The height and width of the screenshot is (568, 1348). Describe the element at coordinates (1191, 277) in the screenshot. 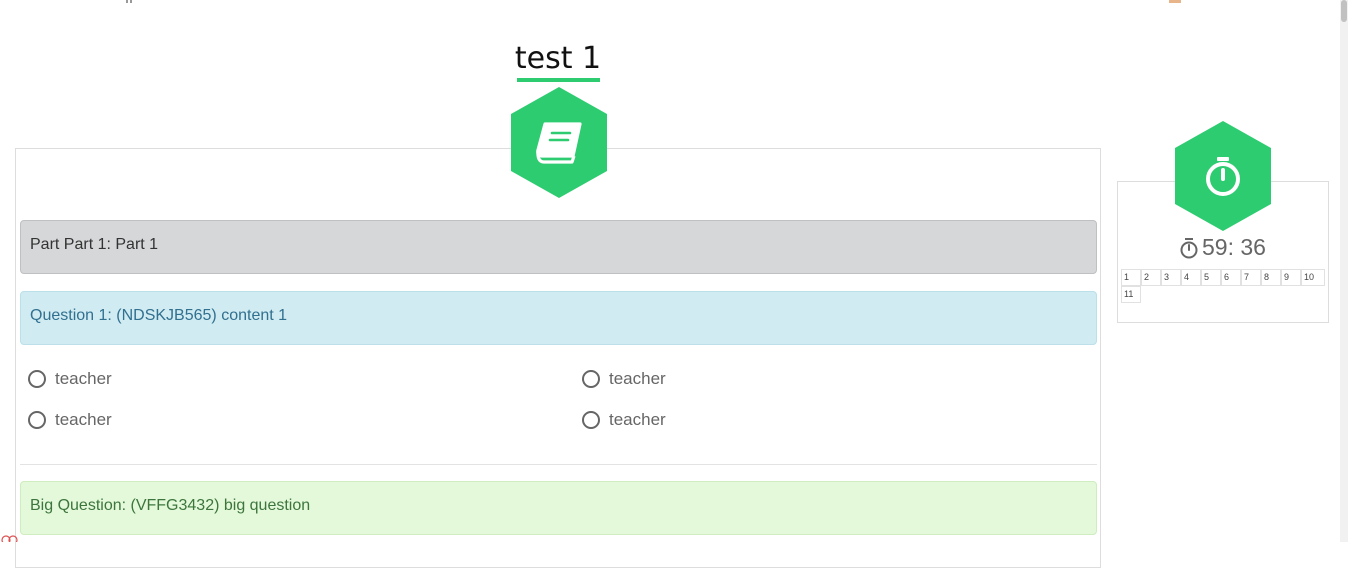

I see `nav-question-button: 4` at that location.